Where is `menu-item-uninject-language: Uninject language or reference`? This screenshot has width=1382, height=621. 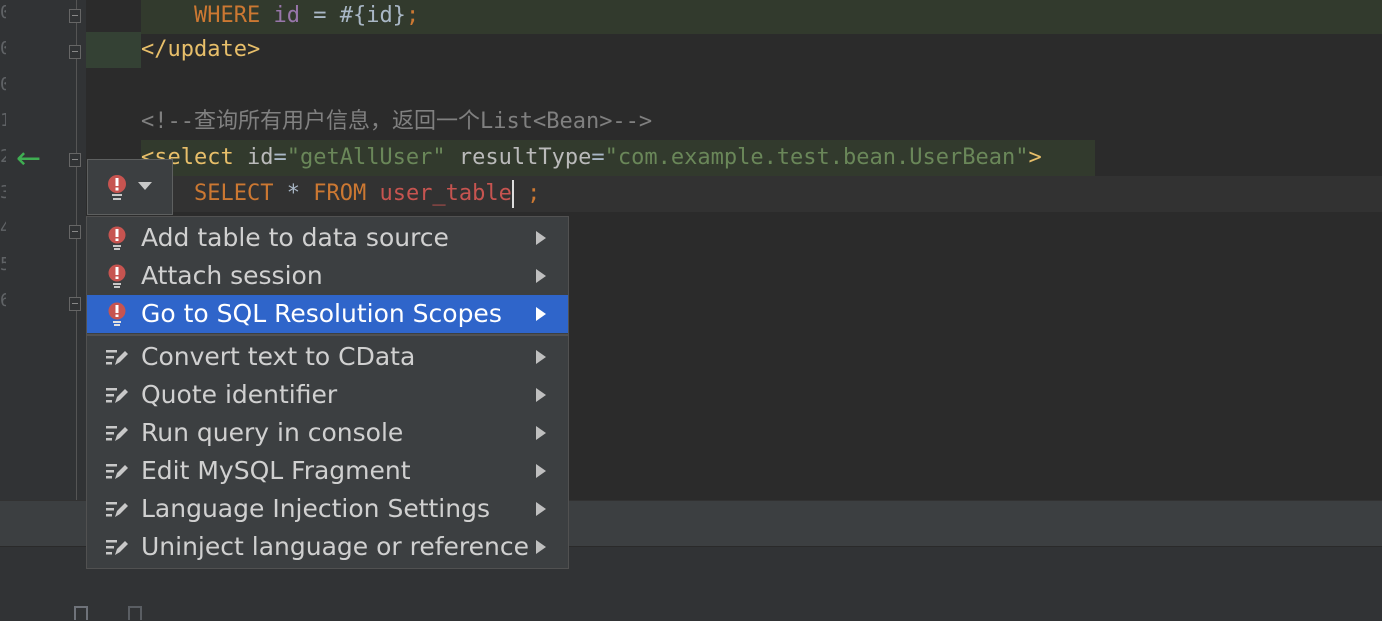 menu-item-uninject-language: Uninject language or reference is located at coordinates (327, 547).